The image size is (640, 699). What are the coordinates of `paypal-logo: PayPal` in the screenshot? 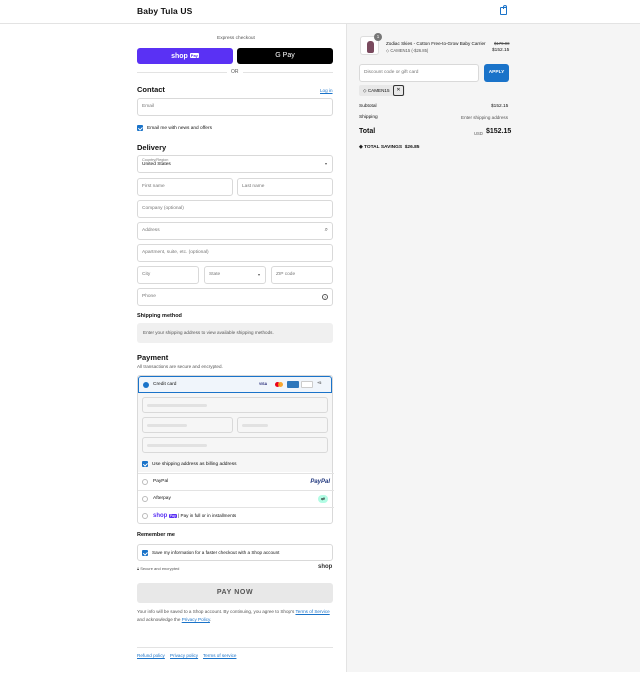 It's located at (320, 482).